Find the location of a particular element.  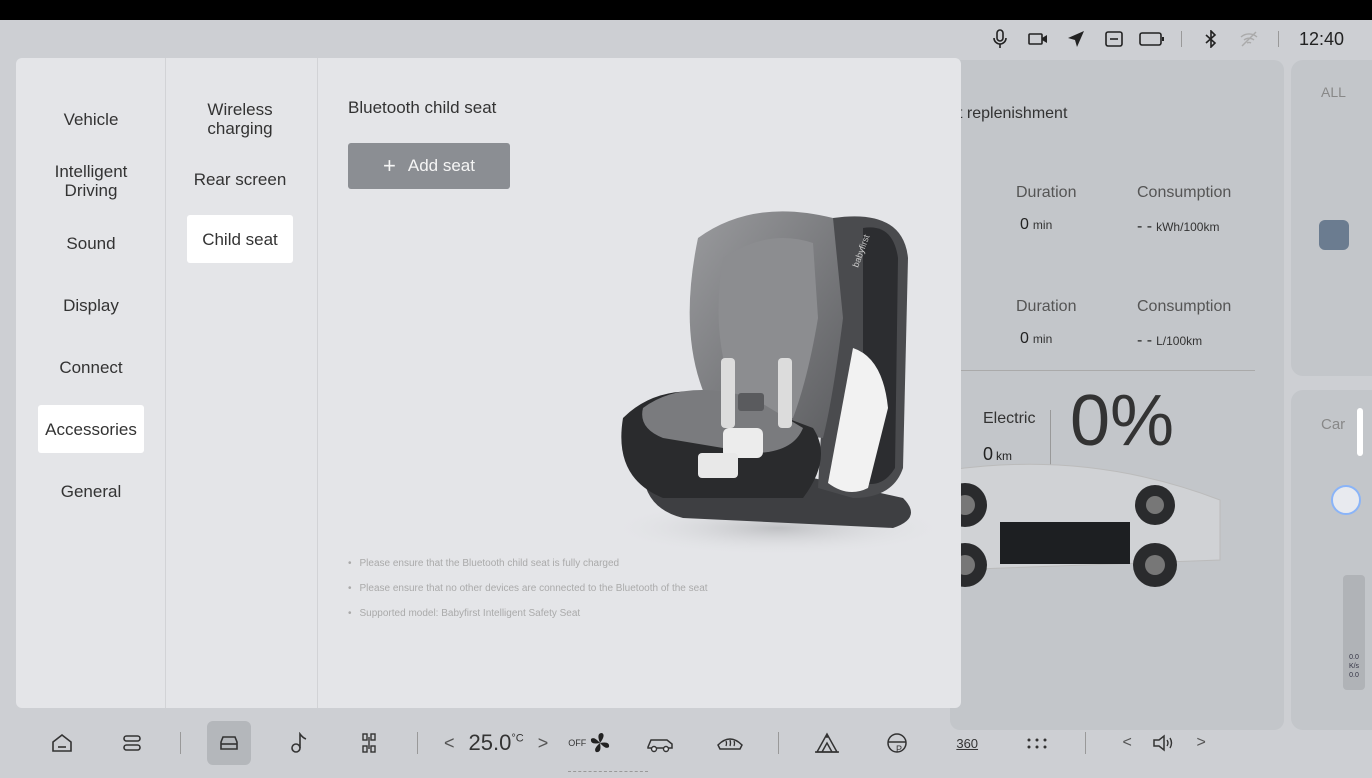

vehicle-icon is located at coordinates (229, 743).